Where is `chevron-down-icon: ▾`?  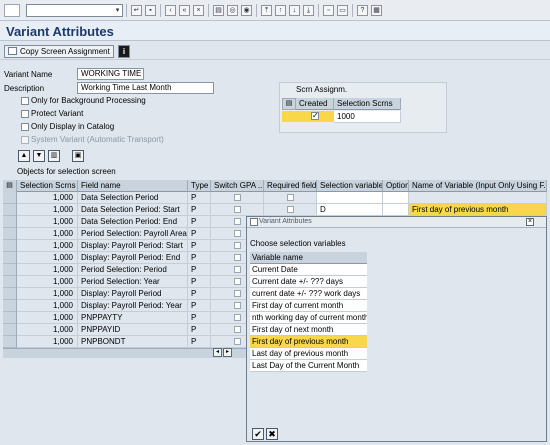
chevron-down-icon: ▾ is located at coordinates (117, 10).